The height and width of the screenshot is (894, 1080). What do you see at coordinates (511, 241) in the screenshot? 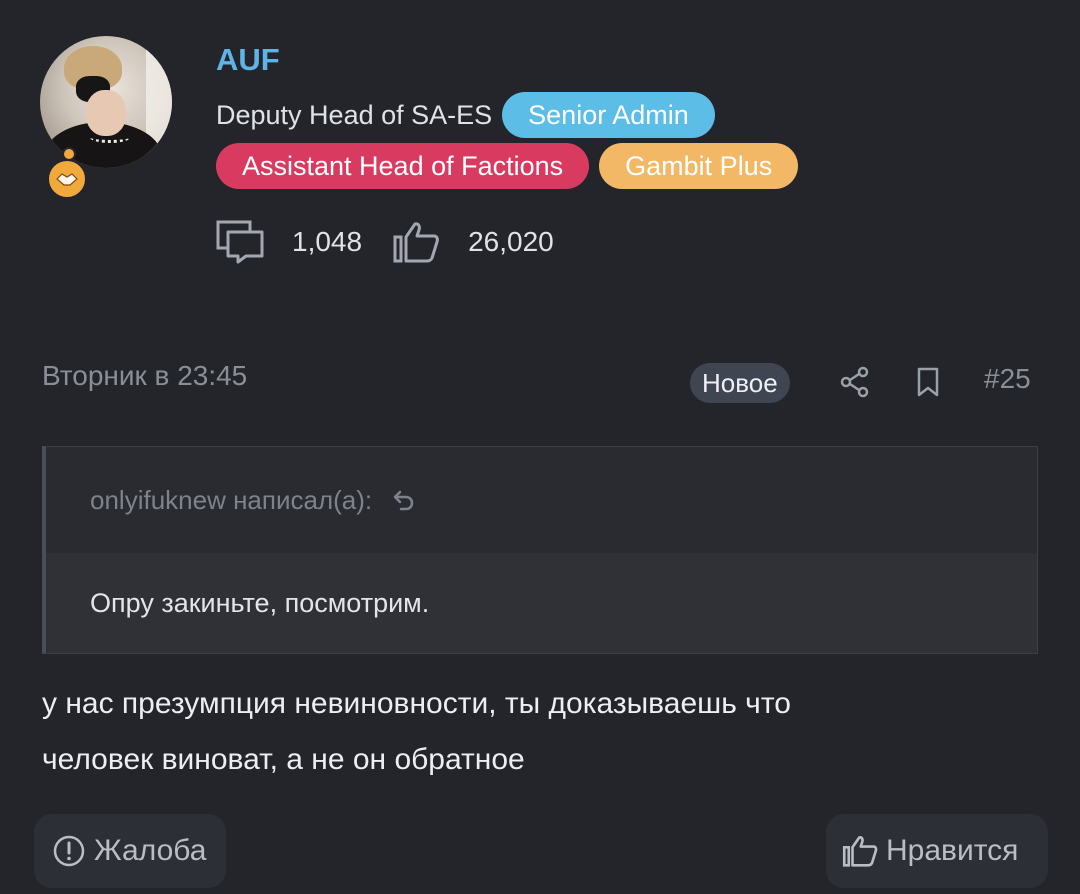
I see `reactions-count: 26,020` at bounding box center [511, 241].